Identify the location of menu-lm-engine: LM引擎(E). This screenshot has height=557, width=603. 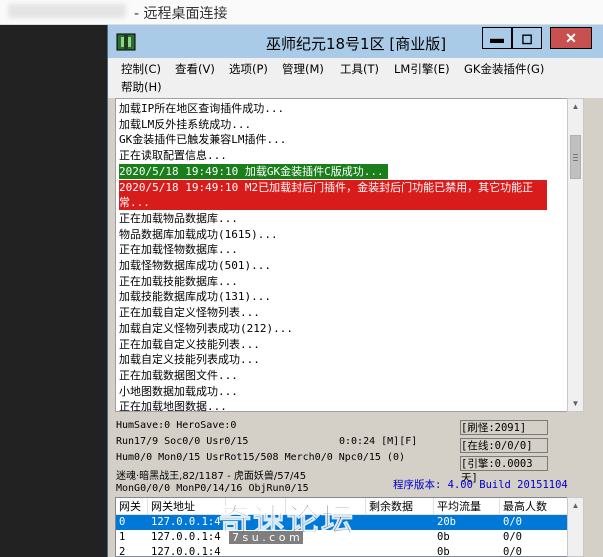
(422, 69).